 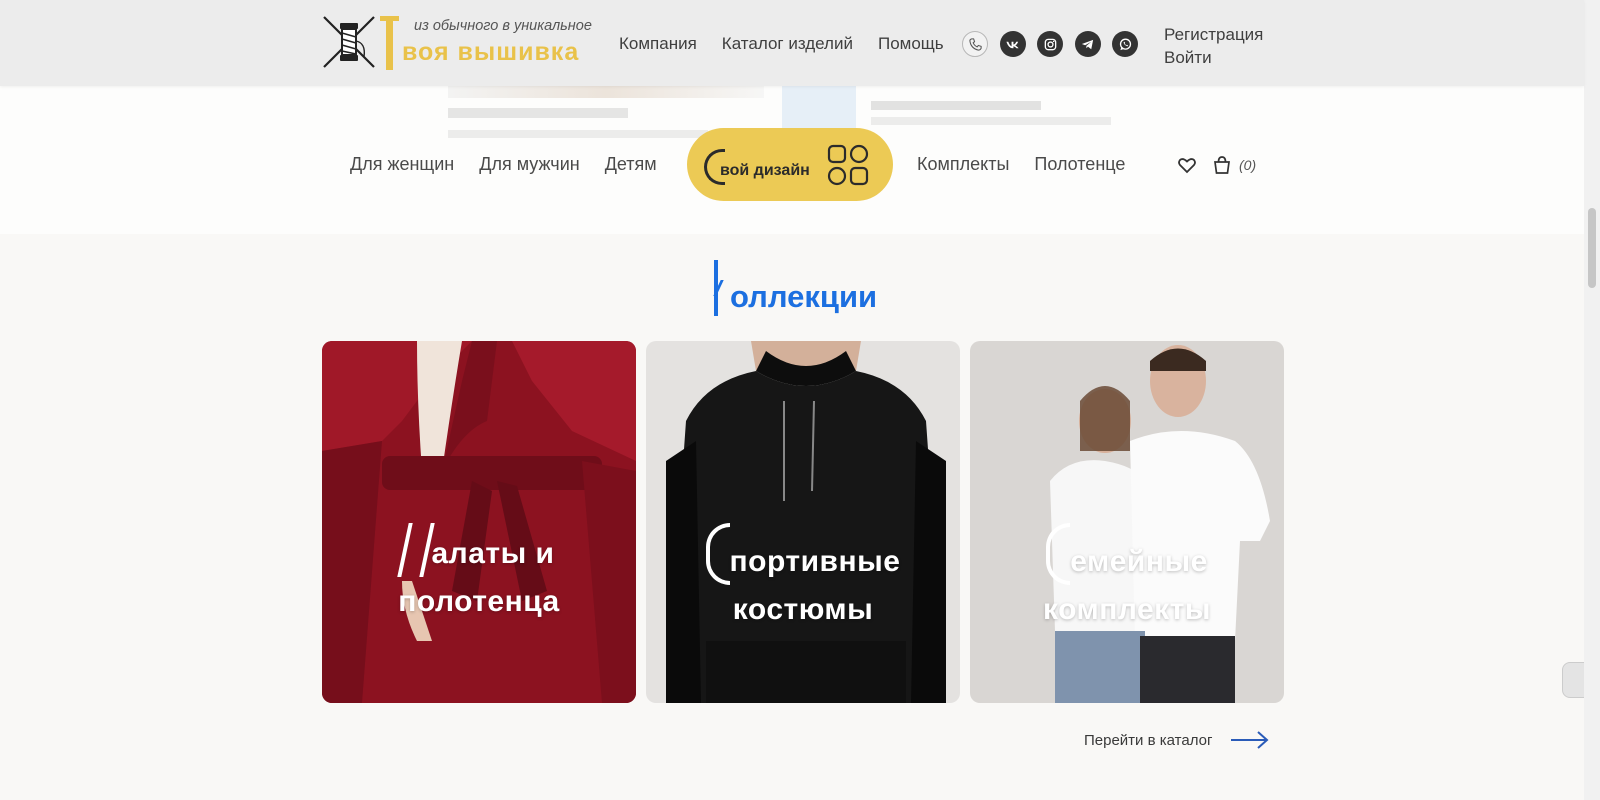 I want to click on nav-sets: Комплекты, so click(x=963, y=164).